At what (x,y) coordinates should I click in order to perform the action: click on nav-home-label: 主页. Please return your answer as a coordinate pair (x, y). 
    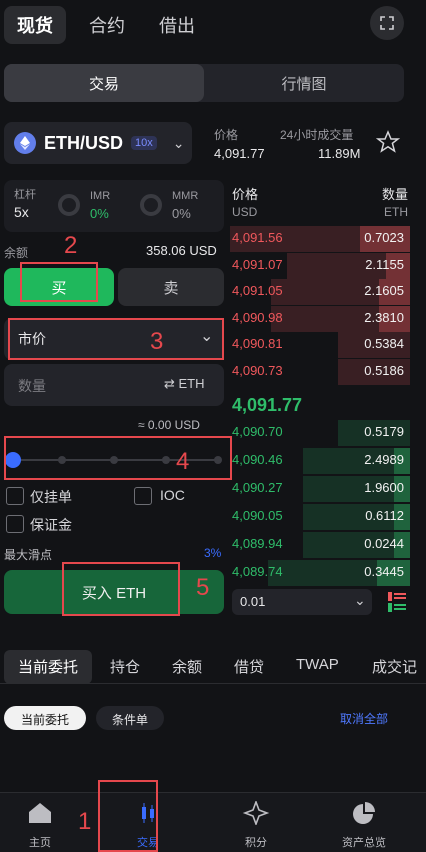
    Looking at the image, I should click on (40, 843).